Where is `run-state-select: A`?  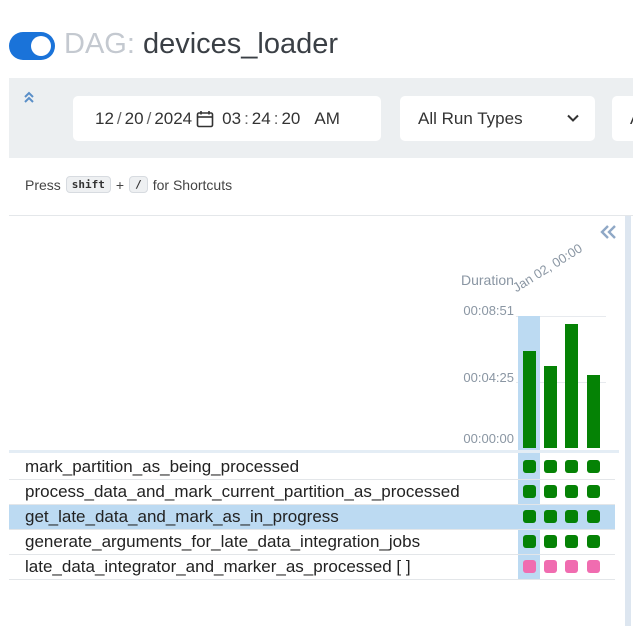
run-state-select: A is located at coordinates (622, 118).